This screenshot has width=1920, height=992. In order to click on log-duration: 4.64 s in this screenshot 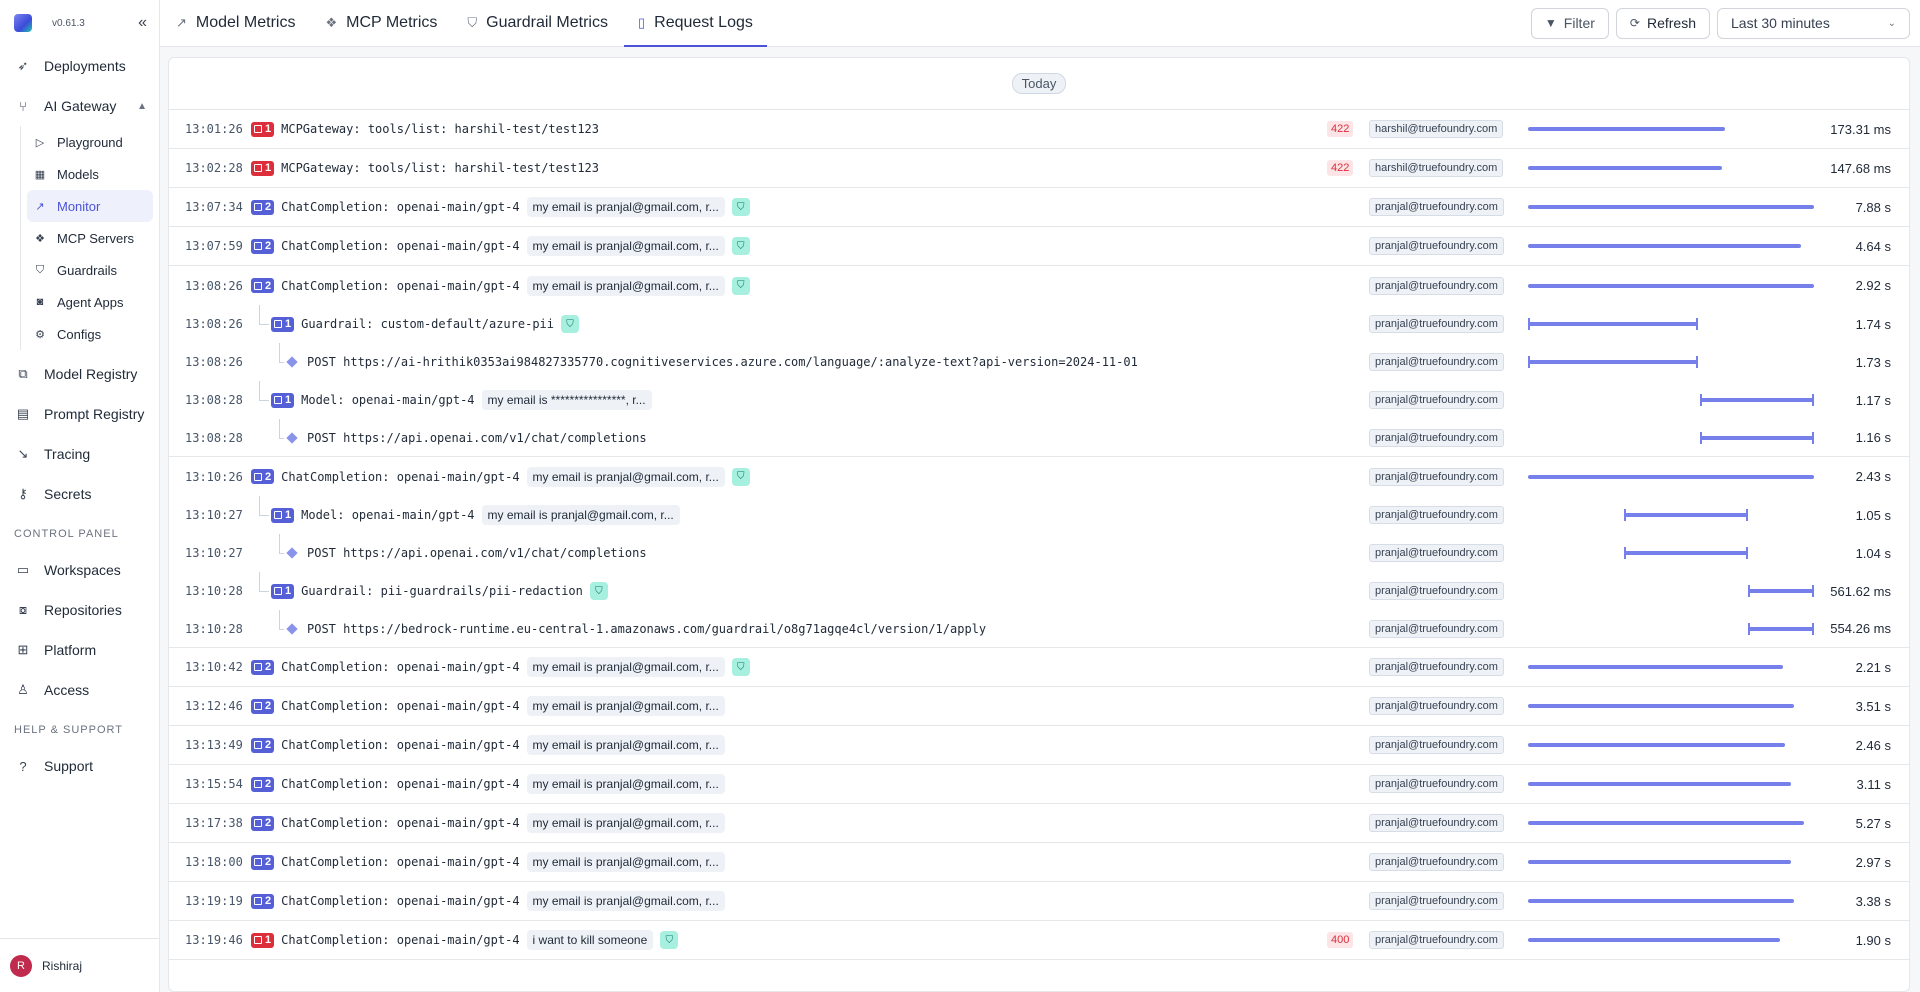, I will do `click(1873, 246)`.